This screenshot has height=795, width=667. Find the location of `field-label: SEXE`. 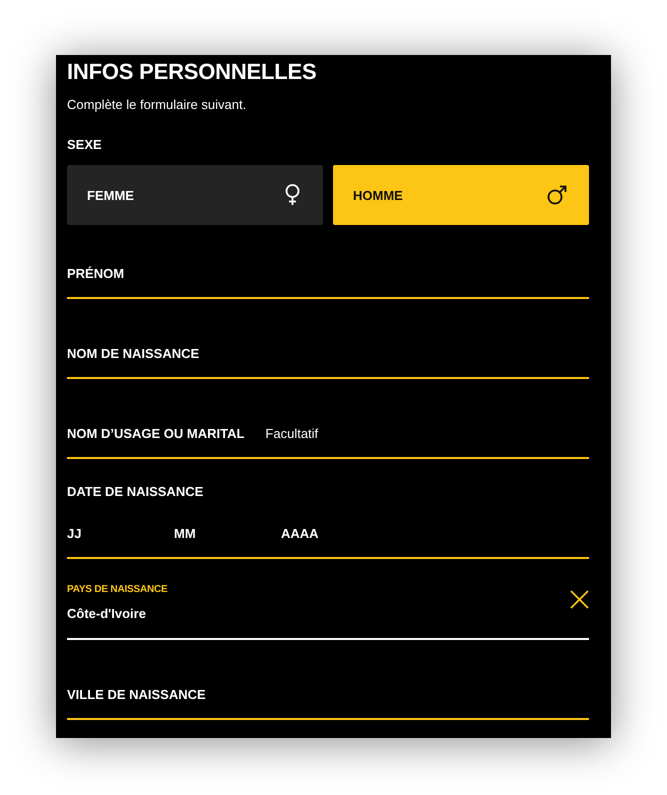

field-label: SEXE is located at coordinates (84, 145).